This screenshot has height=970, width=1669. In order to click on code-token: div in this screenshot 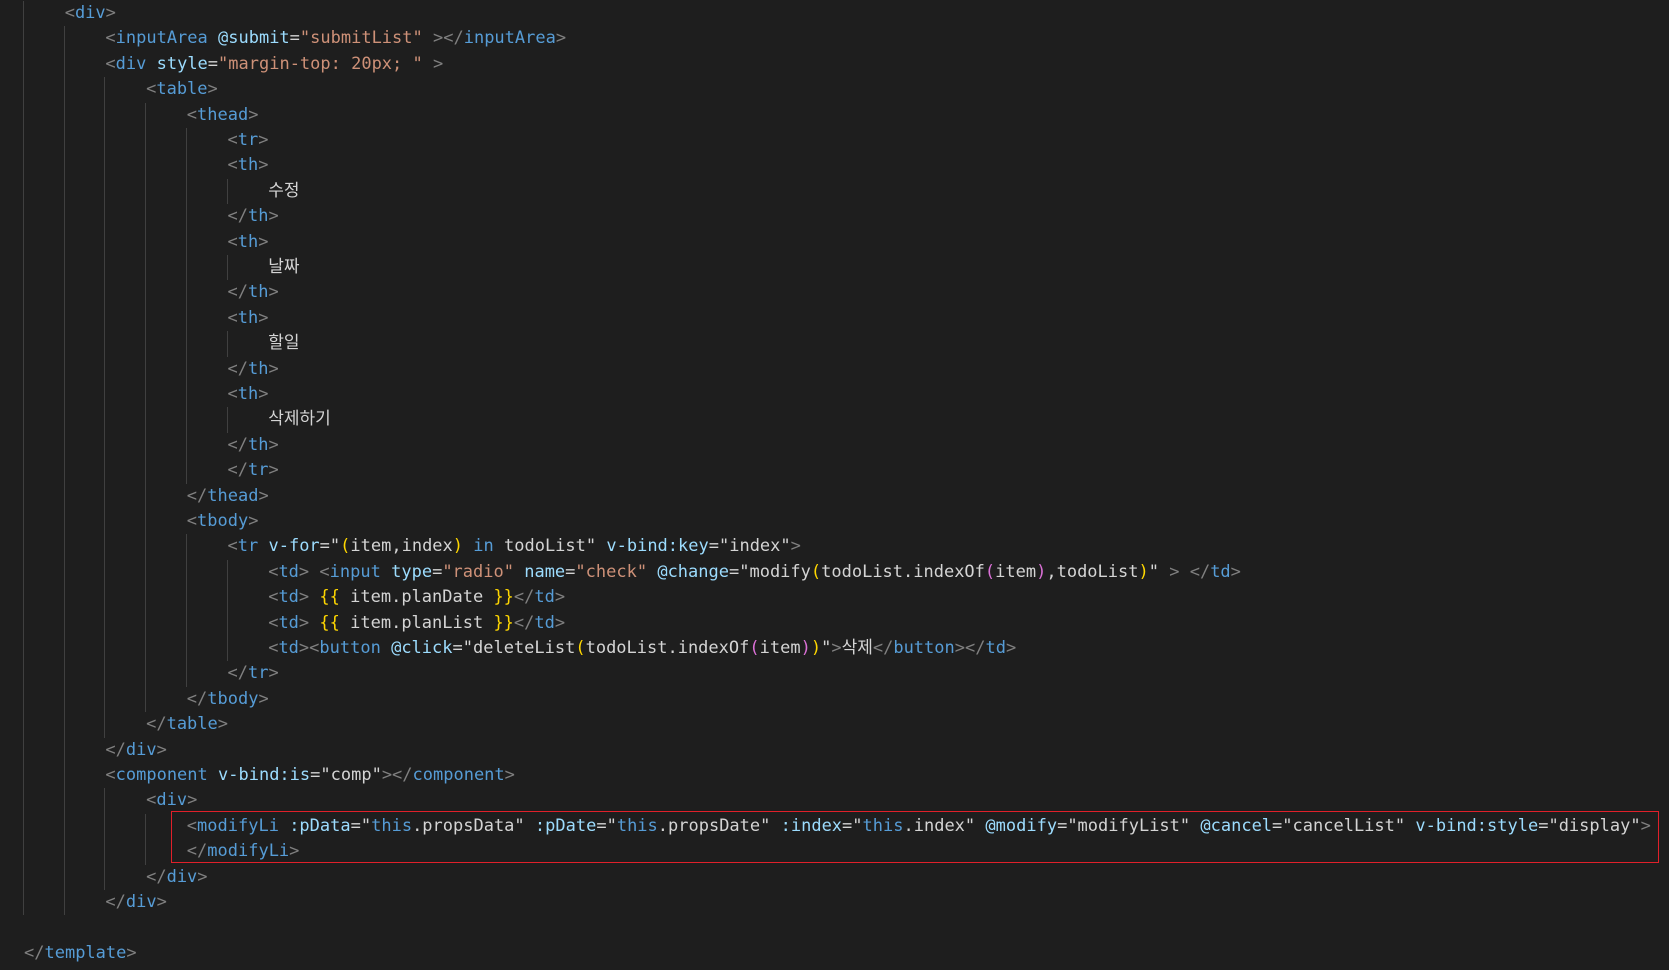, I will do `click(90, 13)`.